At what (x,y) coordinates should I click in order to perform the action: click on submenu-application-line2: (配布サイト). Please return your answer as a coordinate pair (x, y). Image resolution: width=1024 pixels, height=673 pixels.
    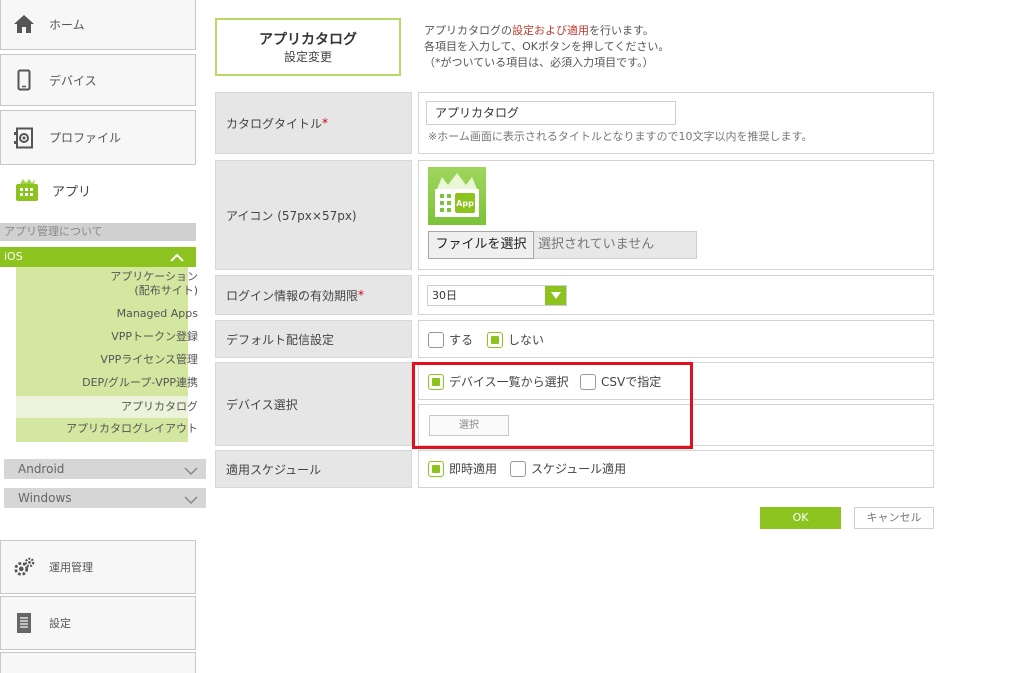
    Looking at the image, I should click on (166, 290).